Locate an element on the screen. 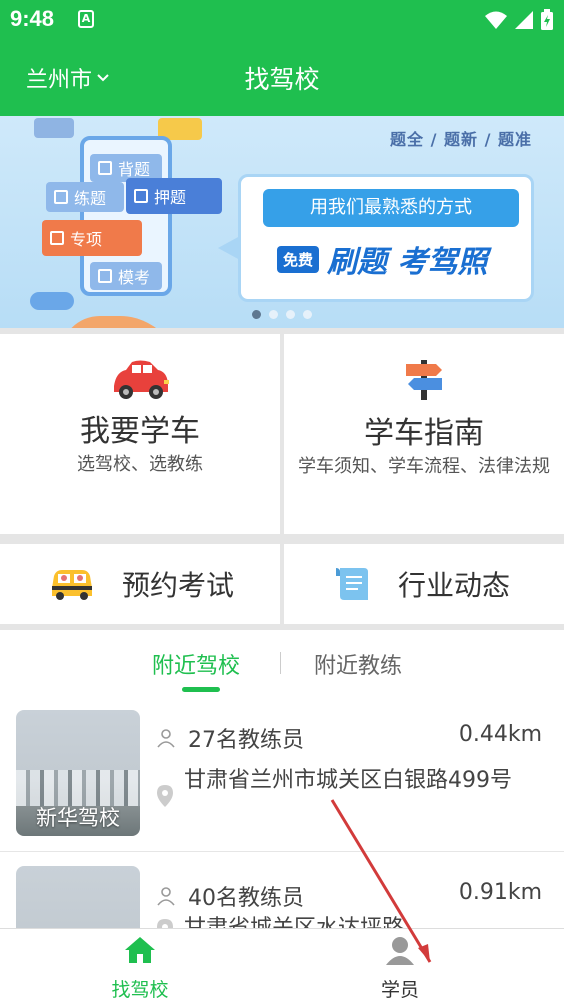 This screenshot has width=564, height=1004. page-title: 找驾校 is located at coordinates (282, 79).